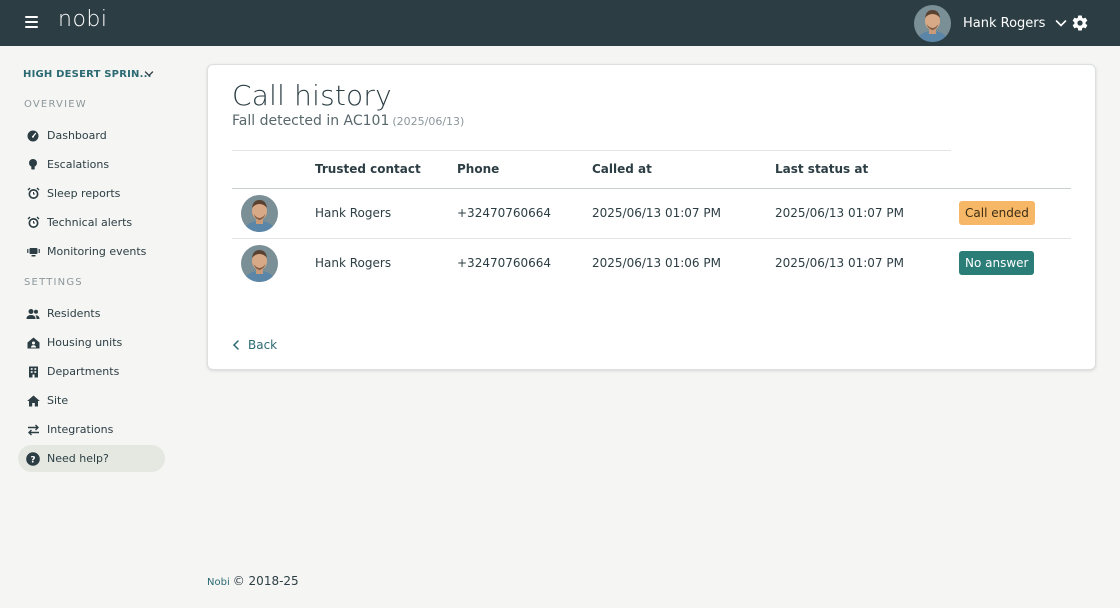 The height and width of the screenshot is (608, 1120). Describe the element at coordinates (97, 251) in the screenshot. I see `sidebar-item-label: Monitoring events` at that location.